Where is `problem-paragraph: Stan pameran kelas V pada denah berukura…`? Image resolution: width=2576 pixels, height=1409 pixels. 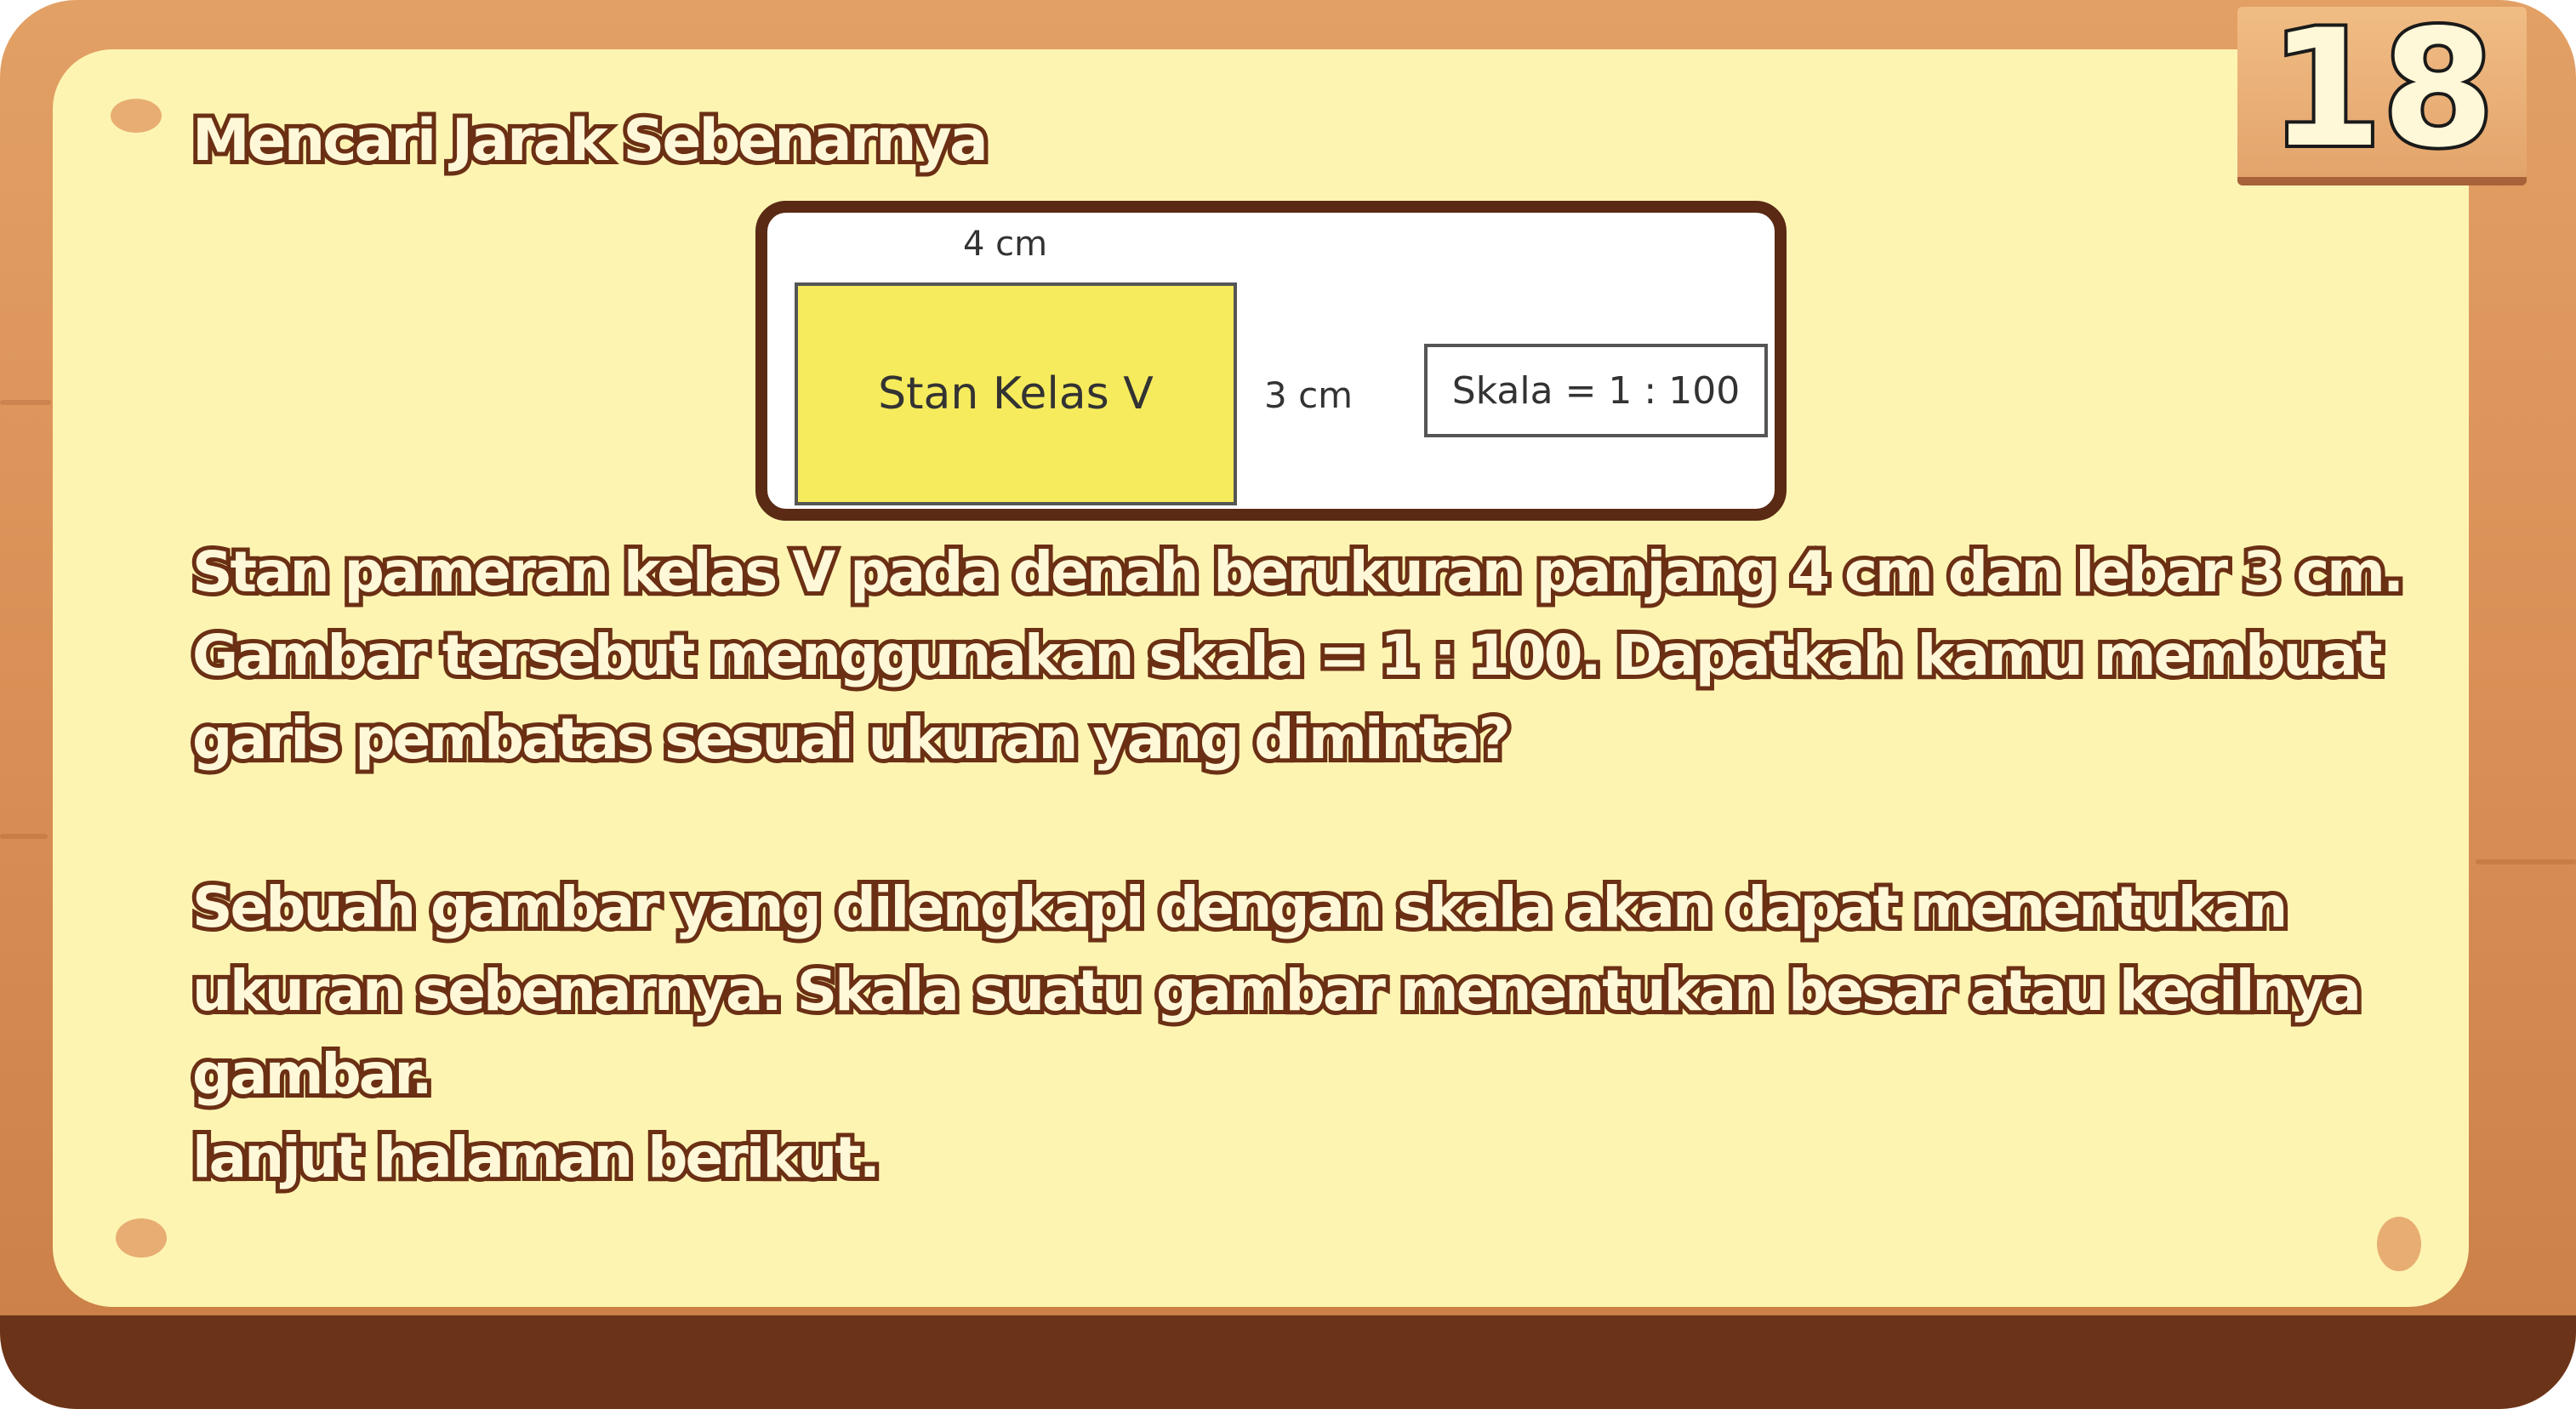
problem-paragraph: Stan pameran kelas V pada denah berukura… is located at coordinates (1298, 655).